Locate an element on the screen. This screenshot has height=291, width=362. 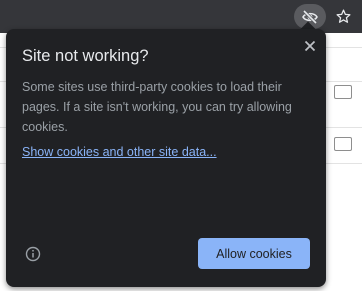
star-icon is located at coordinates (343, 16).